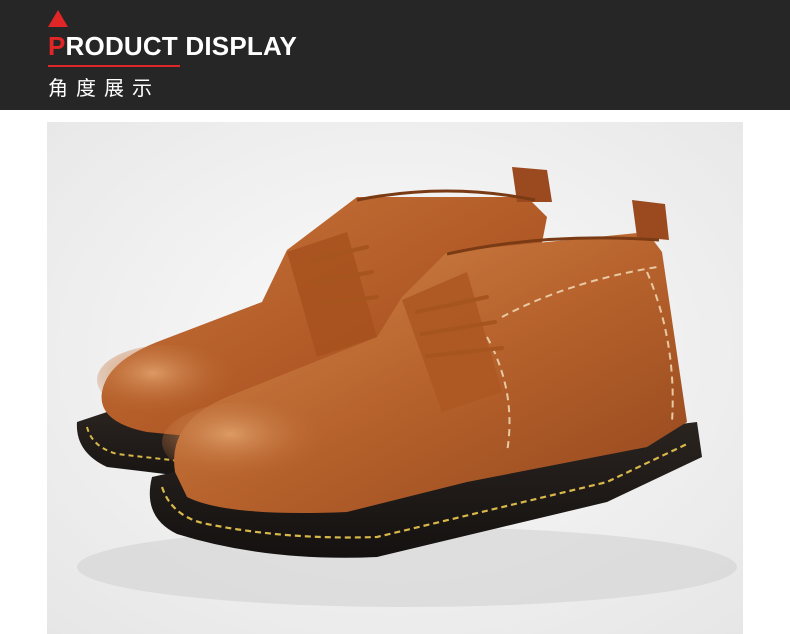  I want to click on red-triangle-icon, so click(58, 18).